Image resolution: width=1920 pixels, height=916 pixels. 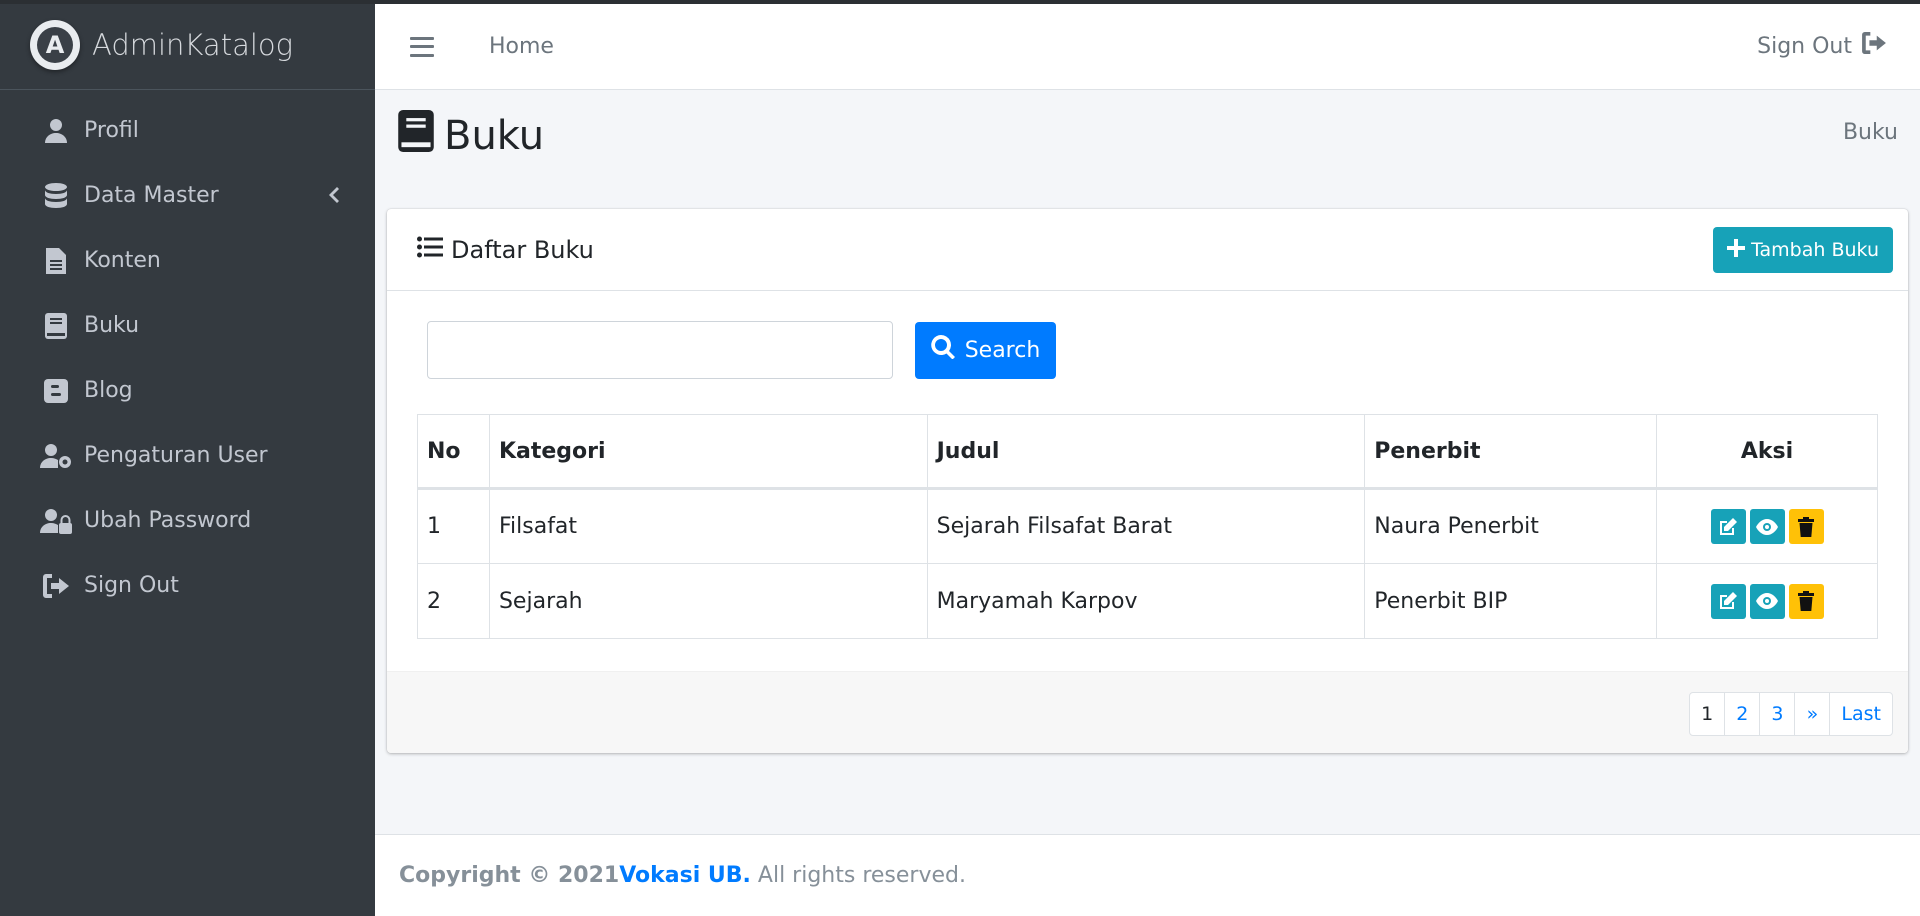 I want to click on sidebar-item-label: Data Master, so click(x=151, y=195).